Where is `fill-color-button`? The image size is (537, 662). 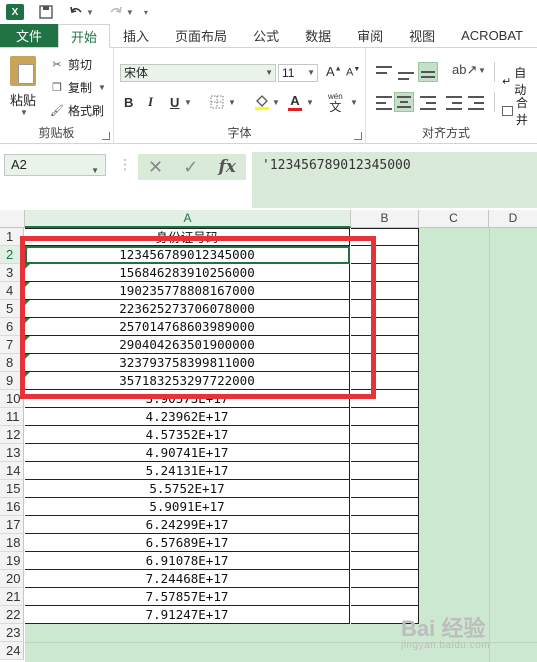 fill-color-button is located at coordinates (262, 102).